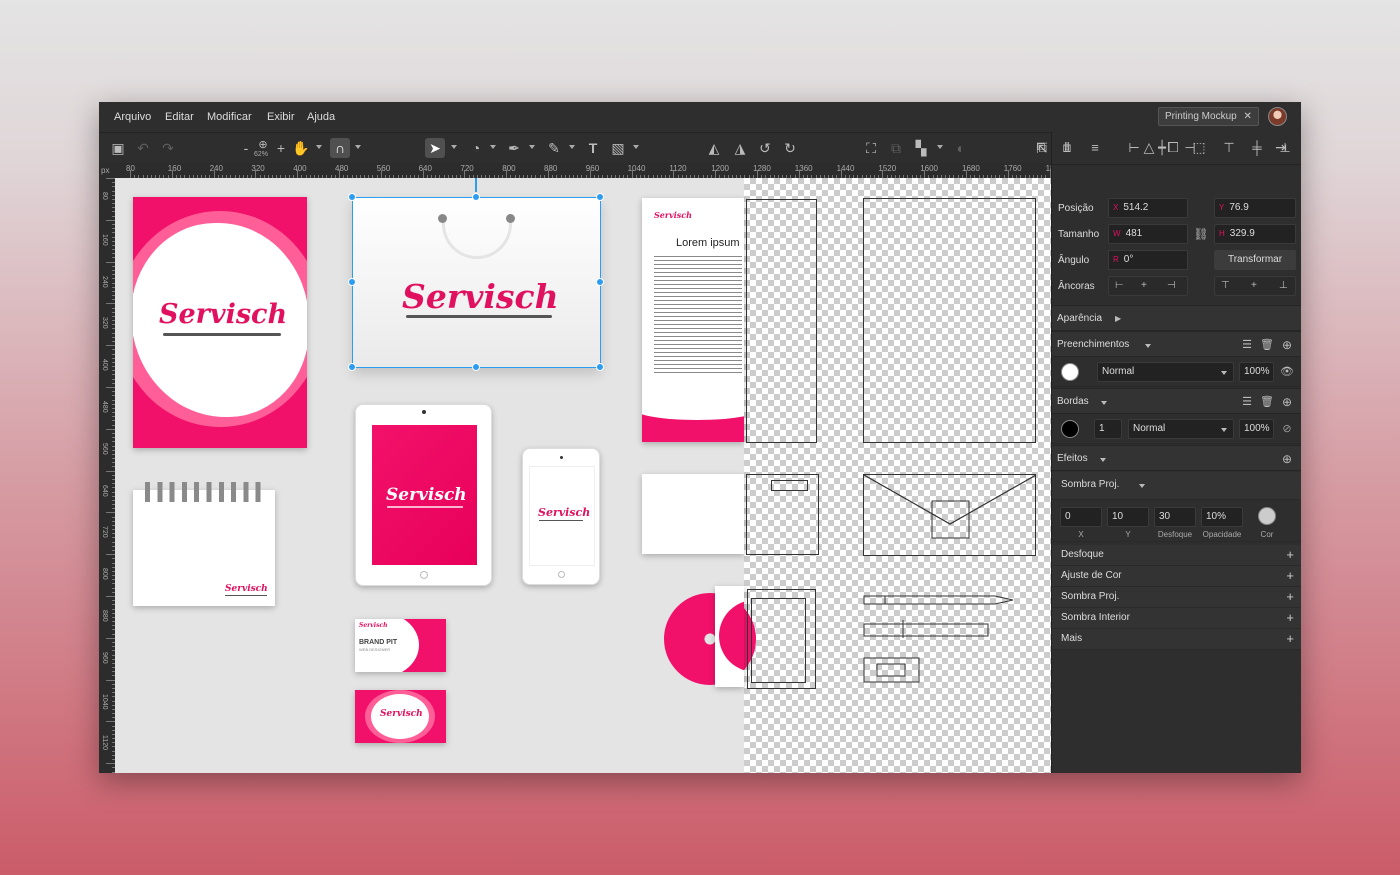 The height and width of the screenshot is (875, 1400). What do you see at coordinates (1255, 234) in the screenshot?
I see `height-field: H 329.9` at bounding box center [1255, 234].